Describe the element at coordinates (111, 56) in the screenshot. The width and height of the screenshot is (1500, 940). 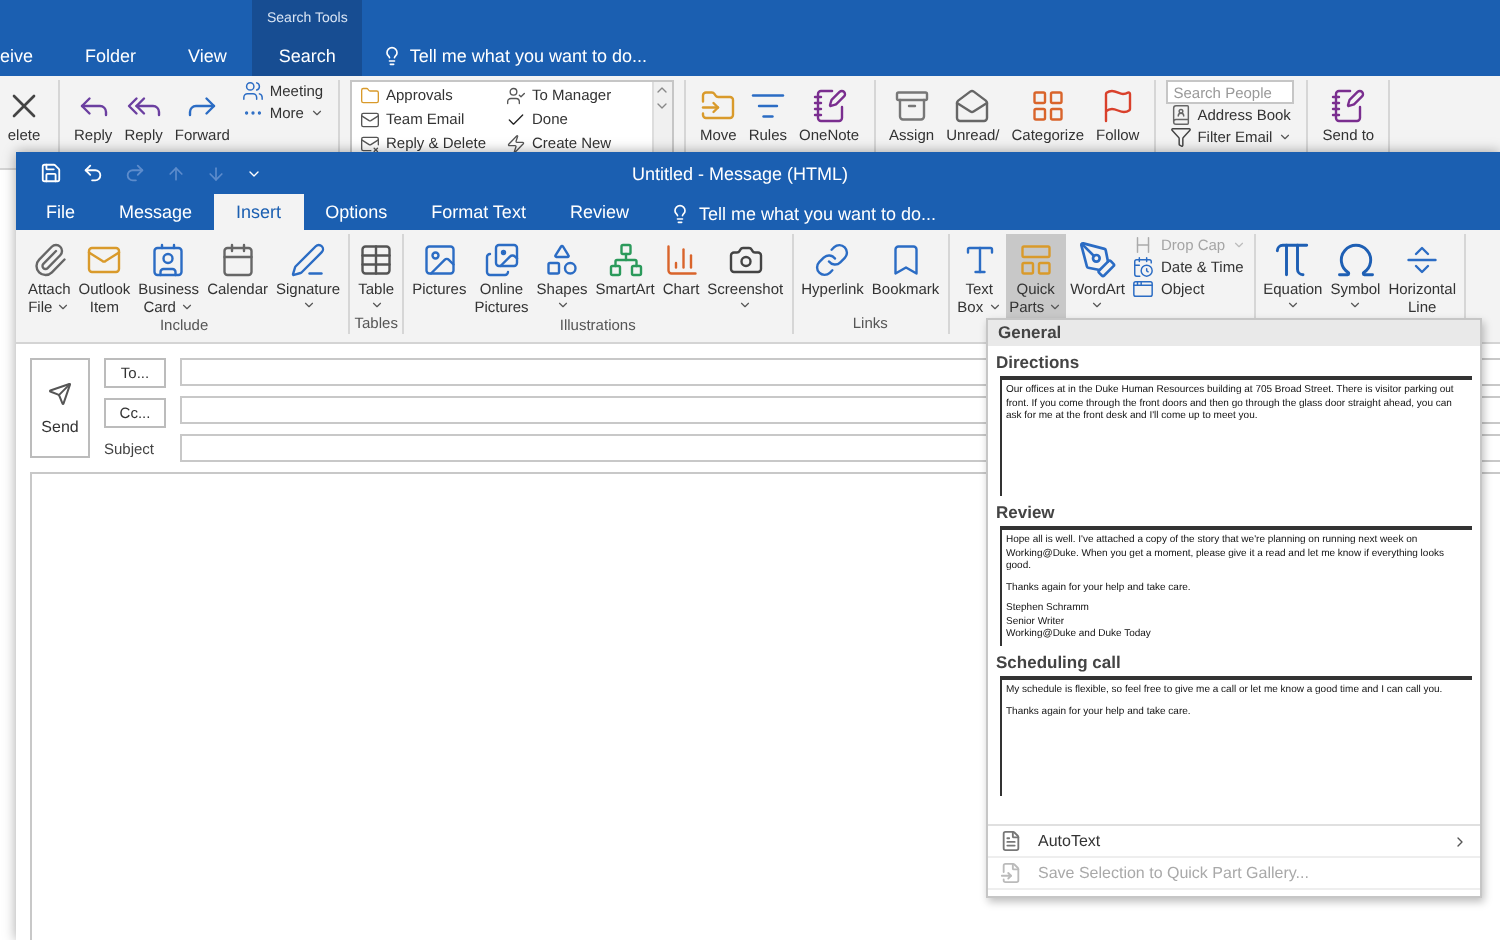
I see `ribbon-tab: Folder` at that location.